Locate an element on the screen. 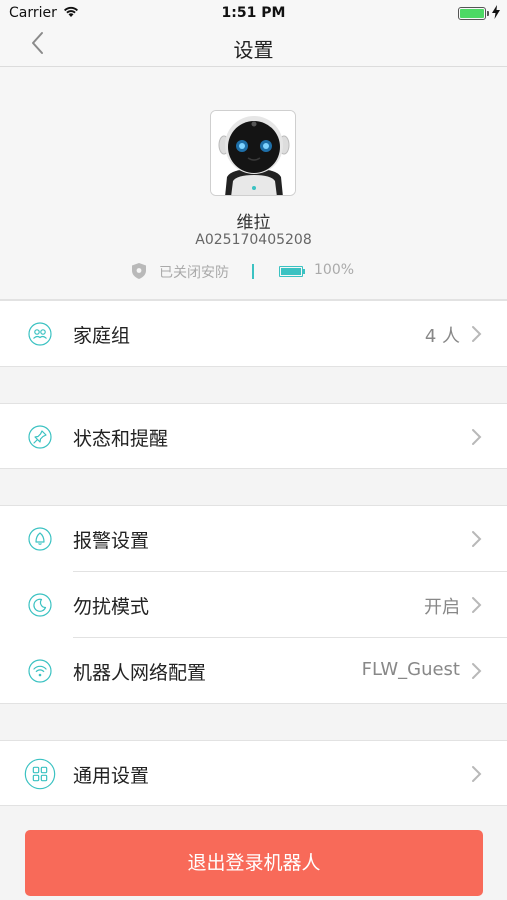 The image size is (507, 900). settings-group-family: 家庭组 4 人 is located at coordinates (253, 333).